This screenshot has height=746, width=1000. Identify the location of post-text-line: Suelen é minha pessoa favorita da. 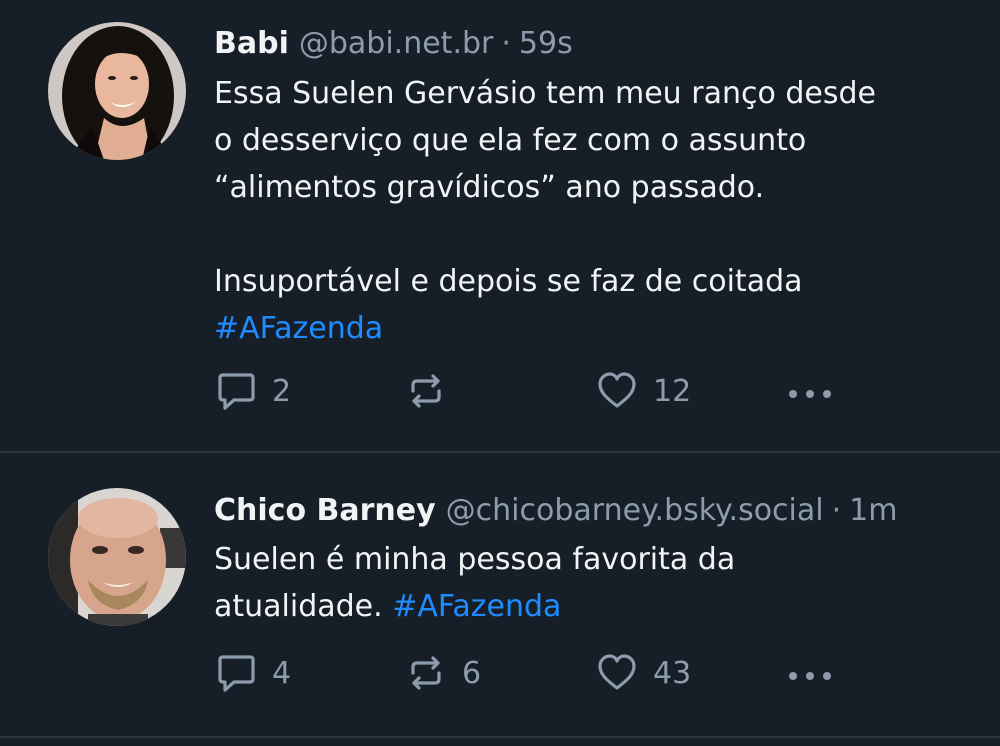
(475, 559).